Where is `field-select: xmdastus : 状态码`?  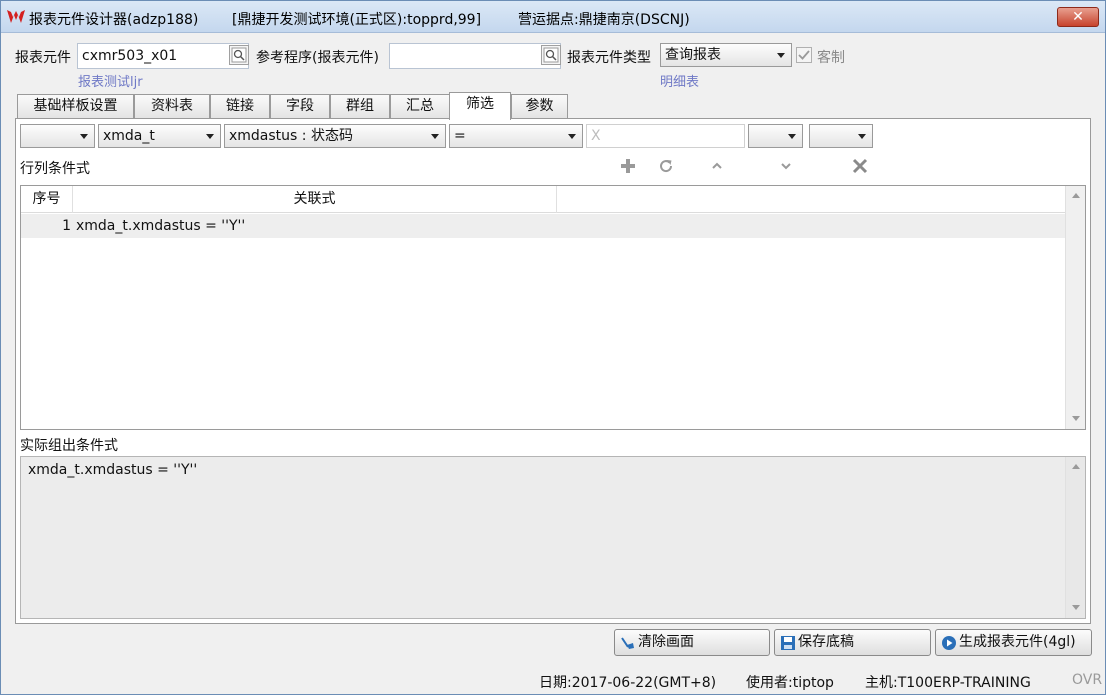 field-select: xmdastus : 状态码 is located at coordinates (335, 136).